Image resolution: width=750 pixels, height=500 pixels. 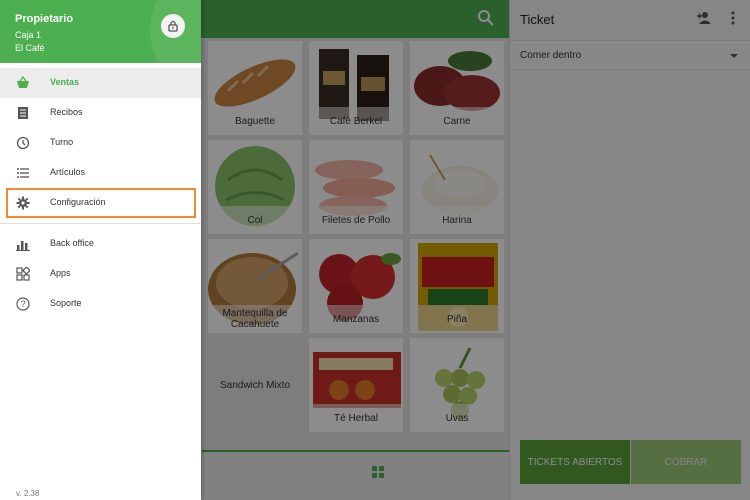 I want to click on menu-divider, so click(x=100, y=223).